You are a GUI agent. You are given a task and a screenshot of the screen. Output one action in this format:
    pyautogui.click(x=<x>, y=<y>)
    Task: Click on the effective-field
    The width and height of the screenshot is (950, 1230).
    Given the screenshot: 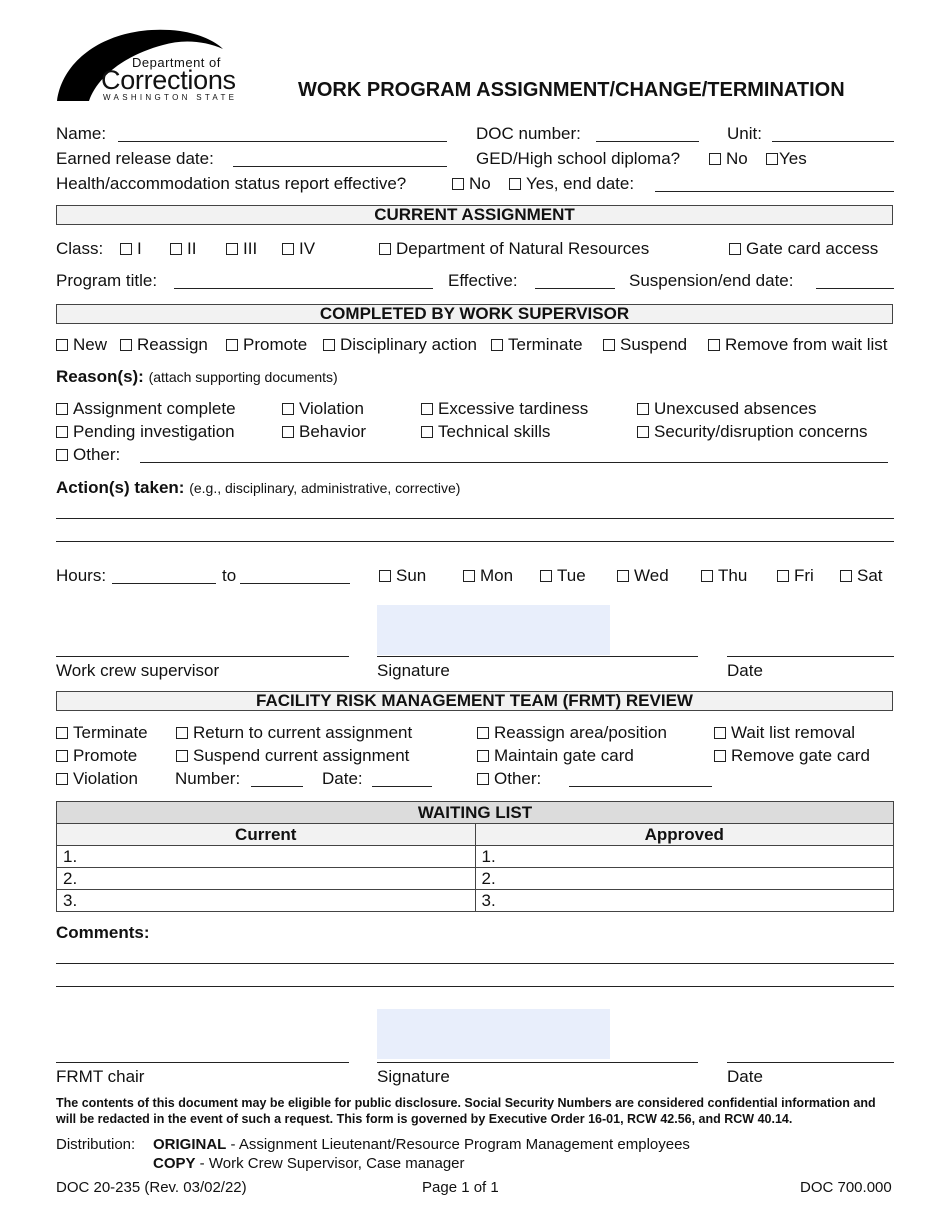 What is the action you would take?
    pyautogui.click(x=575, y=288)
    